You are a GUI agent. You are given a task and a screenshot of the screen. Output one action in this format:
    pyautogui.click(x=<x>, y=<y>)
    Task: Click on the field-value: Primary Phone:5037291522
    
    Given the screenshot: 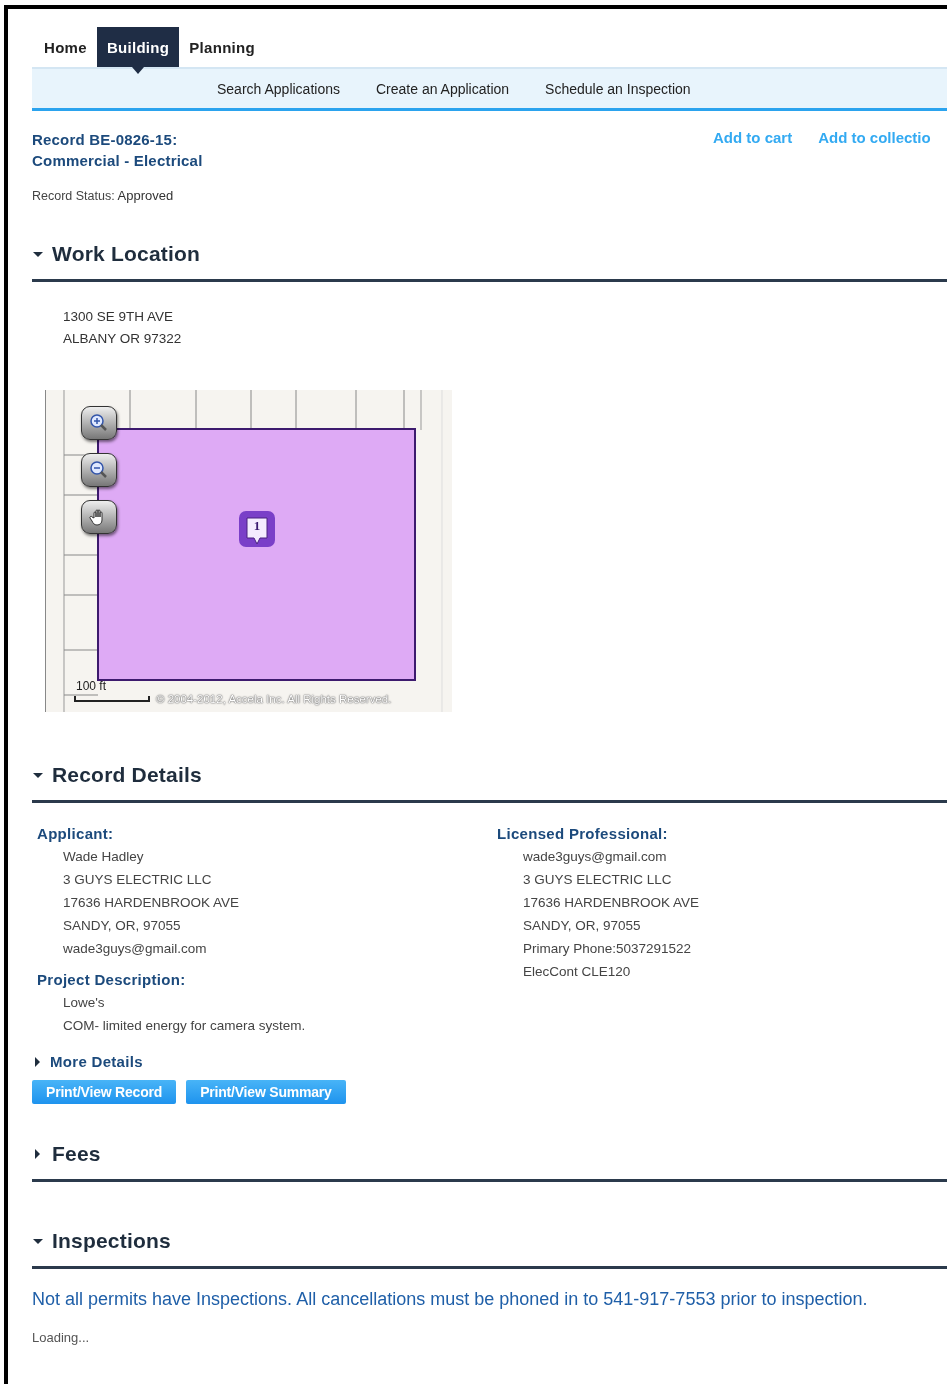 What is the action you would take?
    pyautogui.click(x=607, y=949)
    